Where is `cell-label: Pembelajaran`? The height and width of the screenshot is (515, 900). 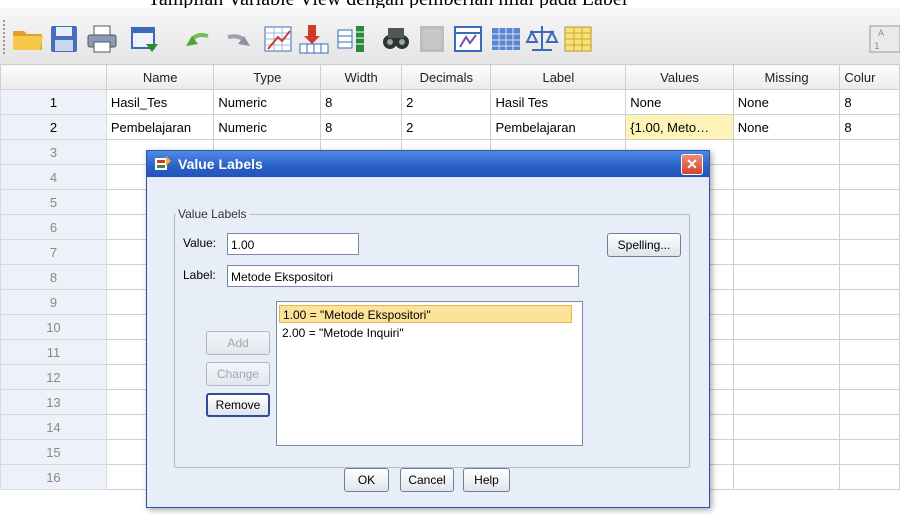
cell-label: Pembelajaran is located at coordinates (558, 127).